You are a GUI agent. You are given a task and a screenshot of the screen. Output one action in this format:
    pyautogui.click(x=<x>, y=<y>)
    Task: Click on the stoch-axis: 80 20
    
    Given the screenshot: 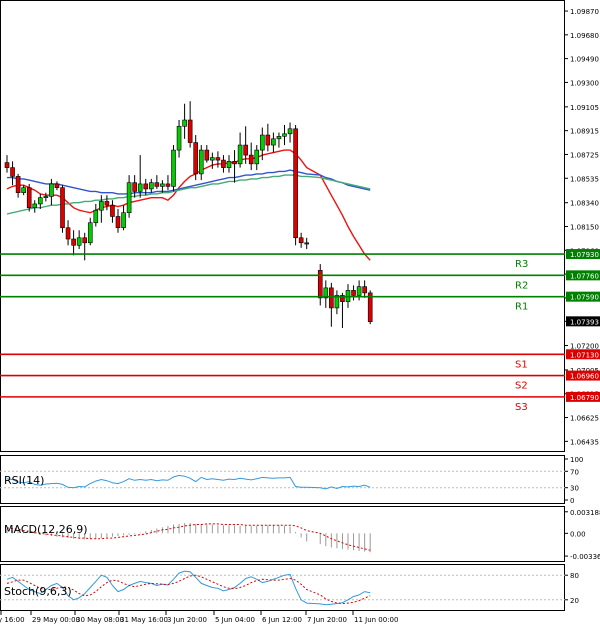 What is the action you would take?
    pyautogui.click(x=572, y=588)
    